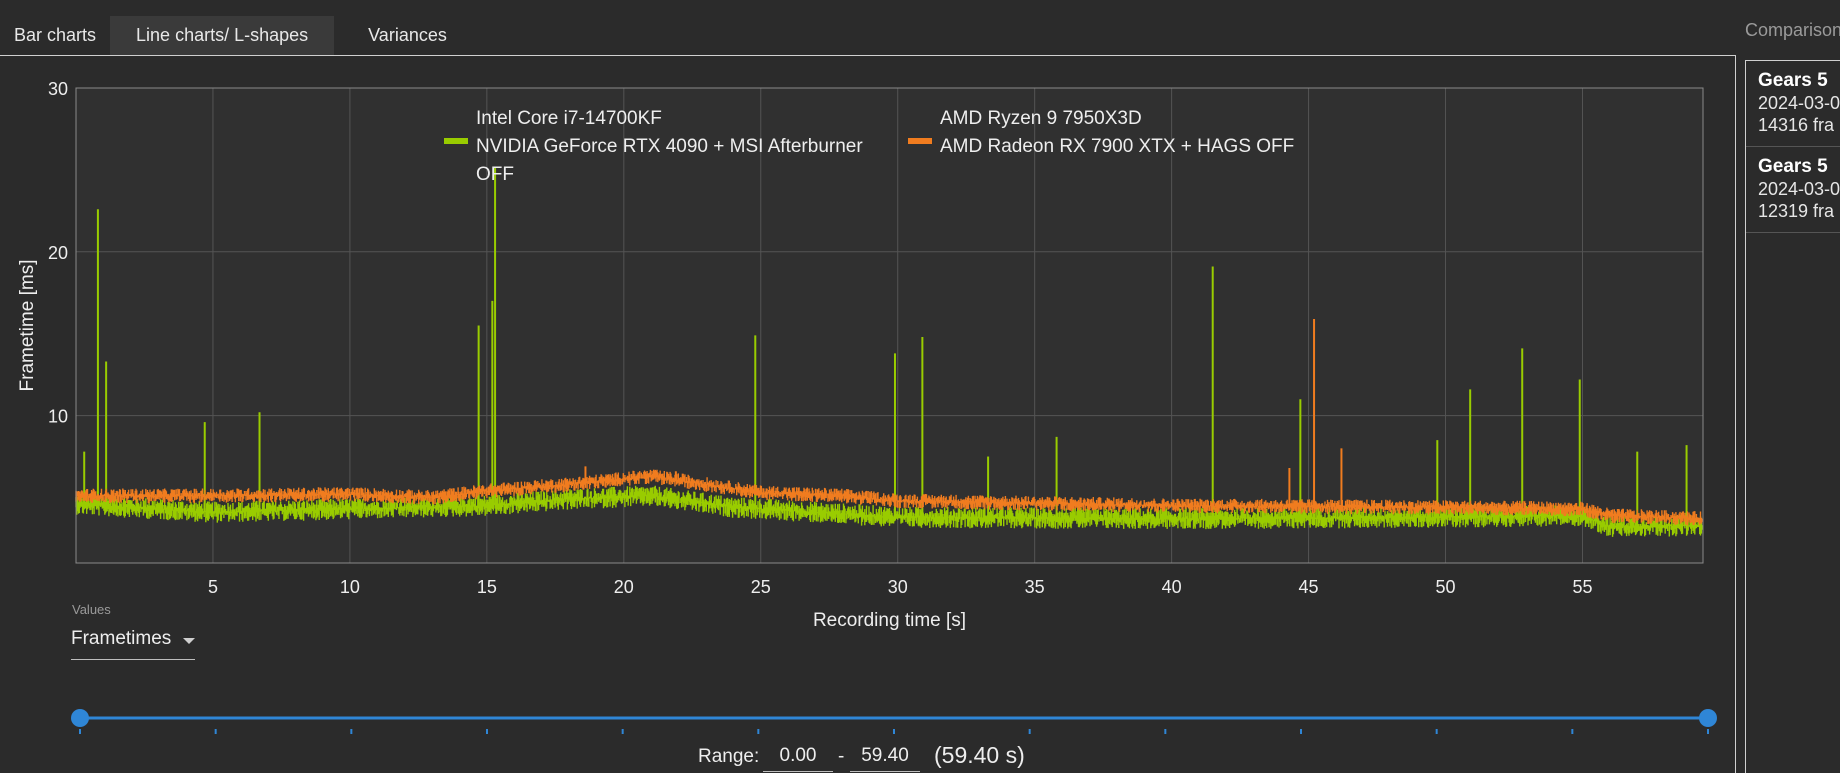  What do you see at coordinates (798, 756) in the screenshot?
I see `range-start-input: 0.00` at bounding box center [798, 756].